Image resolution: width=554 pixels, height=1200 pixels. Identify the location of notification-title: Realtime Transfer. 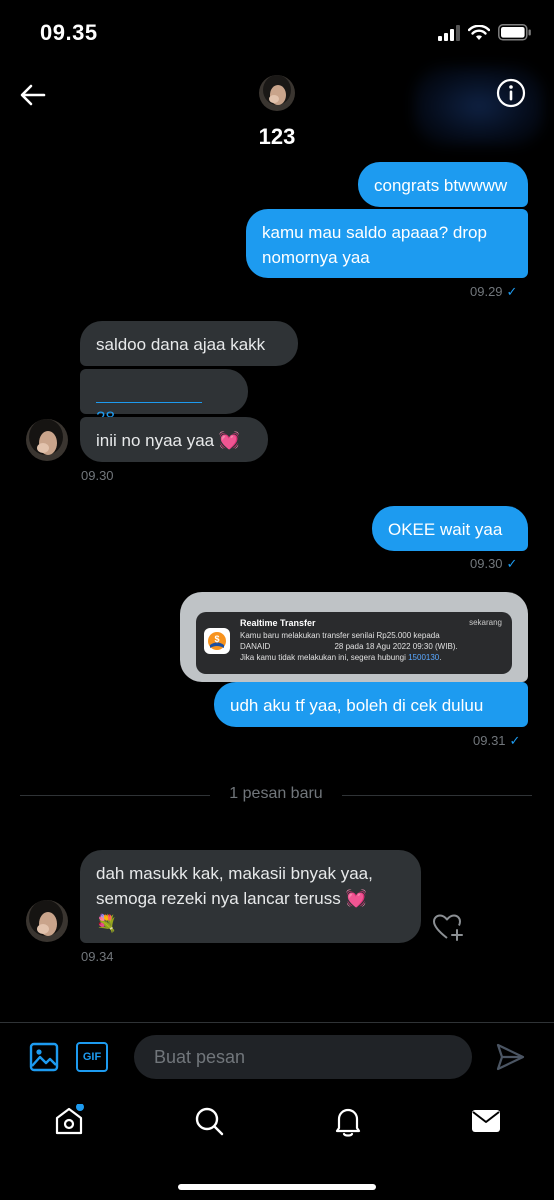
(278, 623).